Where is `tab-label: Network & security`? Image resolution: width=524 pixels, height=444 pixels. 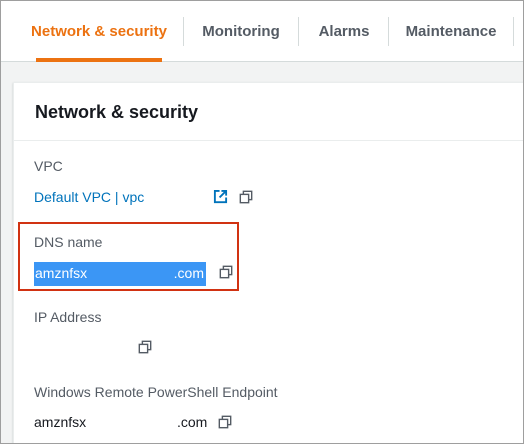 tab-label: Network & security is located at coordinates (99, 31).